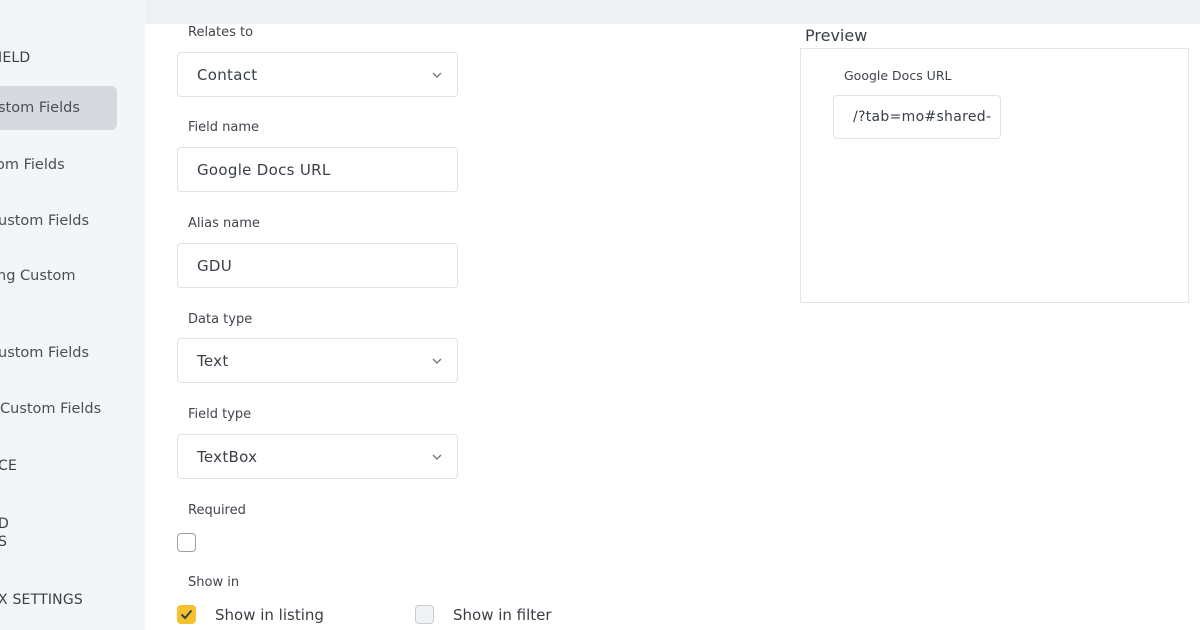 This screenshot has height=630, width=1200. I want to click on required-checkbox, so click(186, 542).